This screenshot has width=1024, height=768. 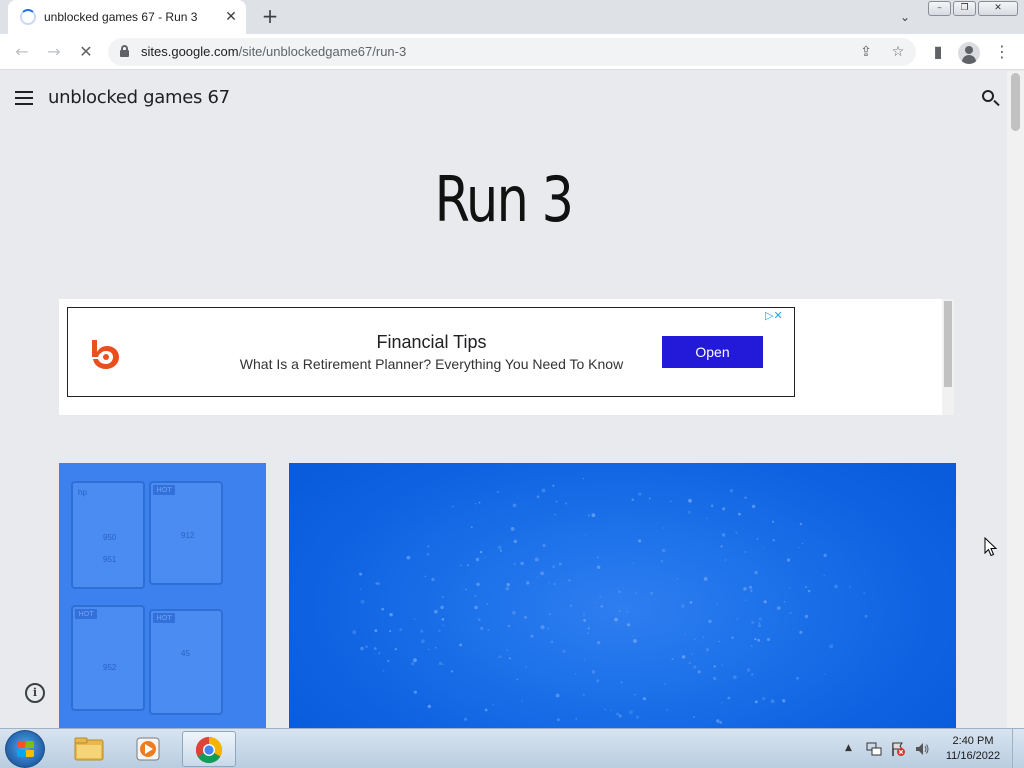 I want to click on windows-logo-icon, so click(x=26, y=749).